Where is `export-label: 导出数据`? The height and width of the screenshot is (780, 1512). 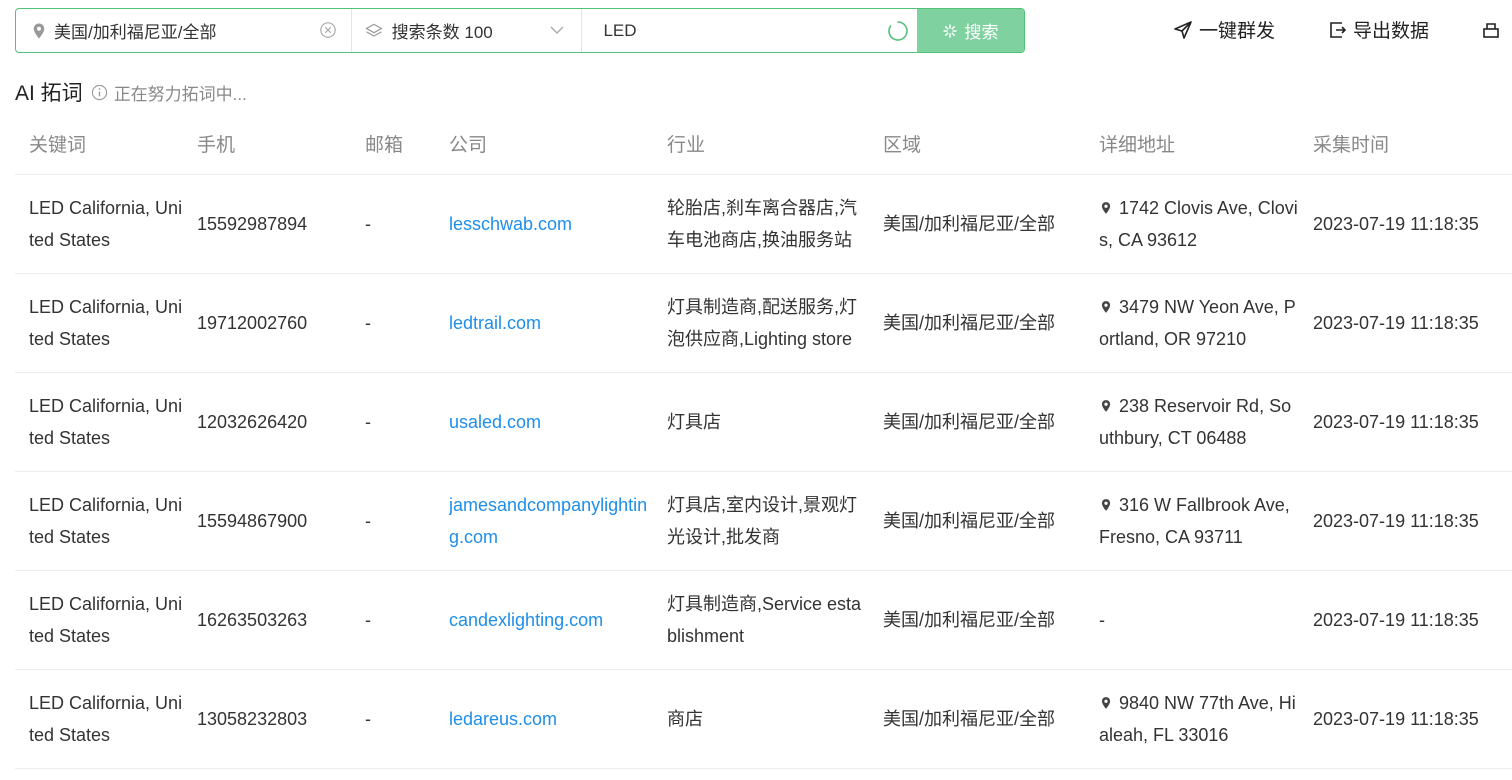 export-label: 导出数据 is located at coordinates (1391, 31).